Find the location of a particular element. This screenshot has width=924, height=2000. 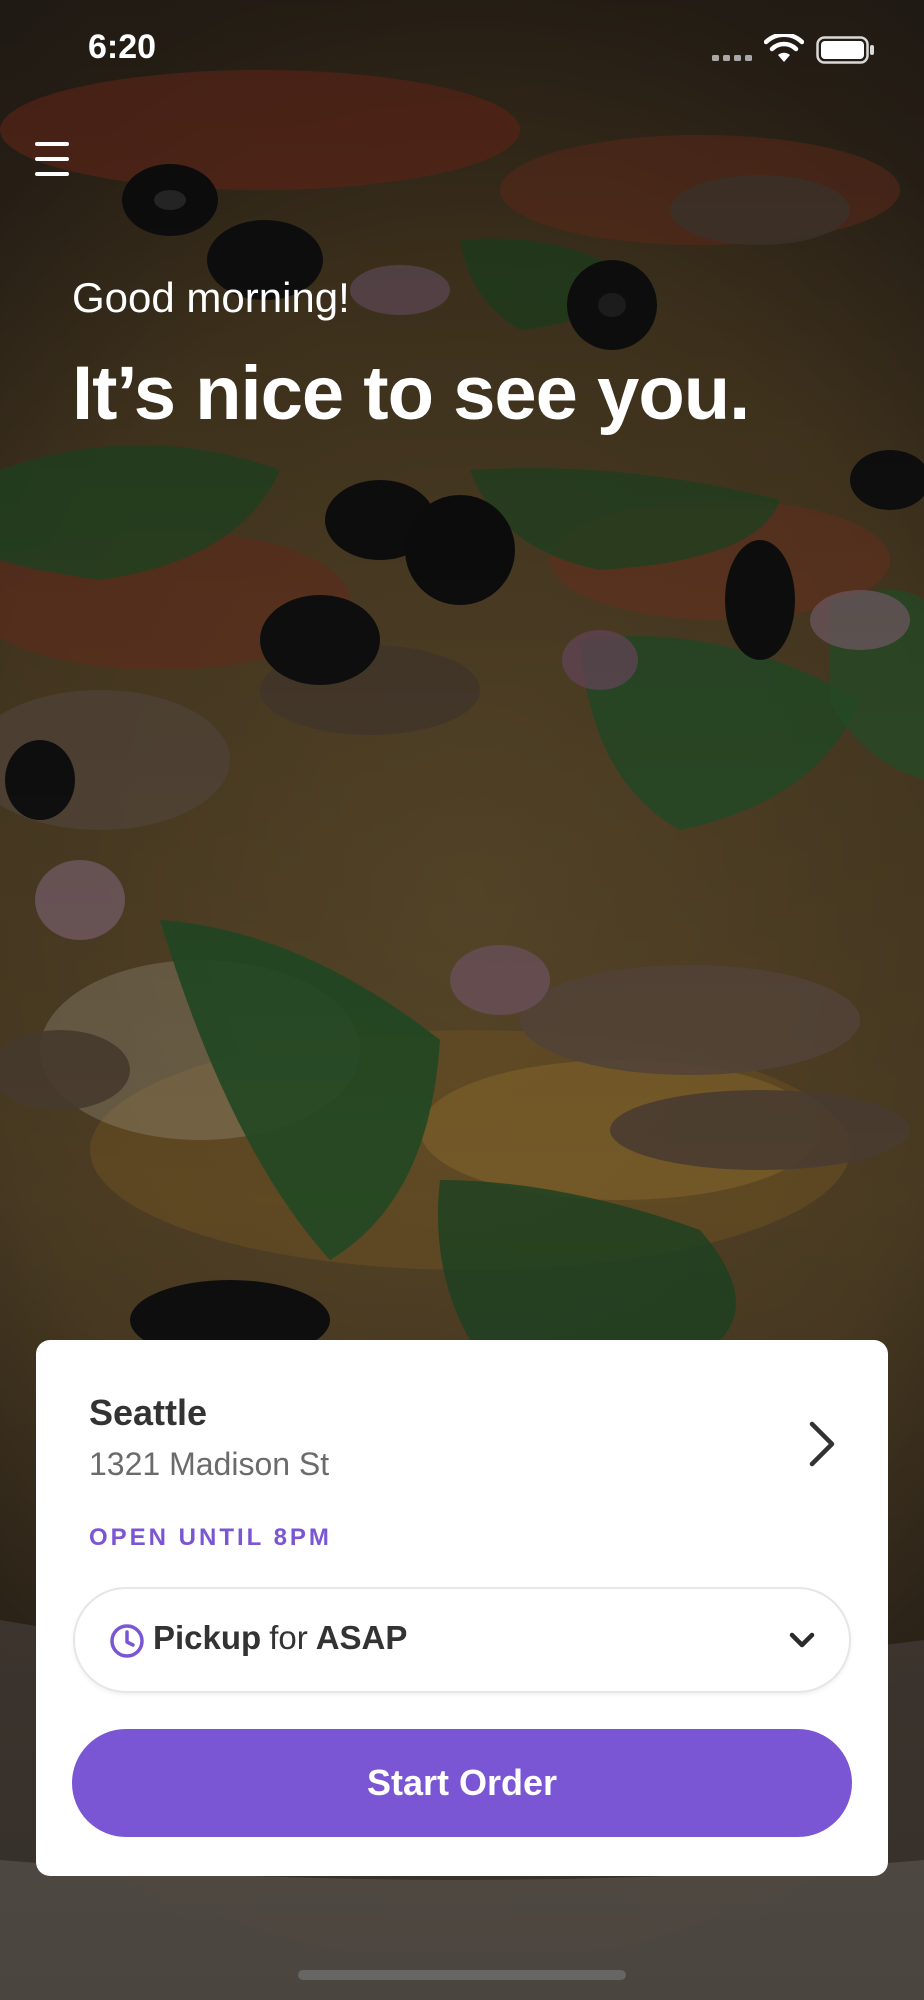

location-address: 1321 Madison St is located at coordinates (209, 1464).